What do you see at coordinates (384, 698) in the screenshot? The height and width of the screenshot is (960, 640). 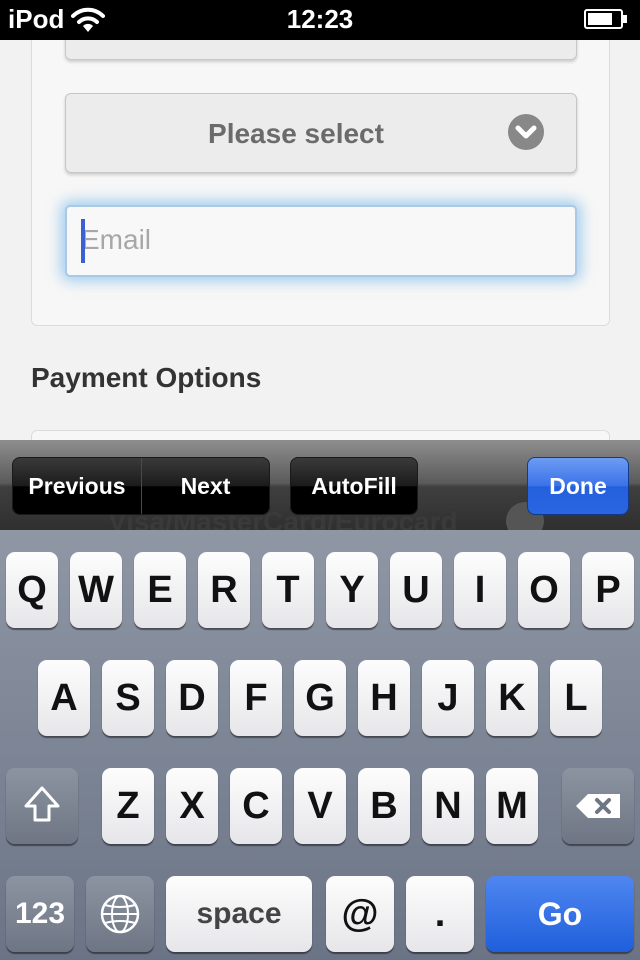 I see `key-h: H` at bounding box center [384, 698].